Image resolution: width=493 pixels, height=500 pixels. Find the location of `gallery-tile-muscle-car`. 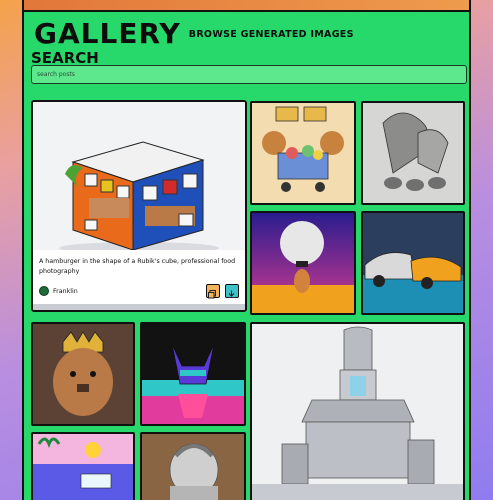

gallery-tile-muscle-car is located at coordinates (413, 263).